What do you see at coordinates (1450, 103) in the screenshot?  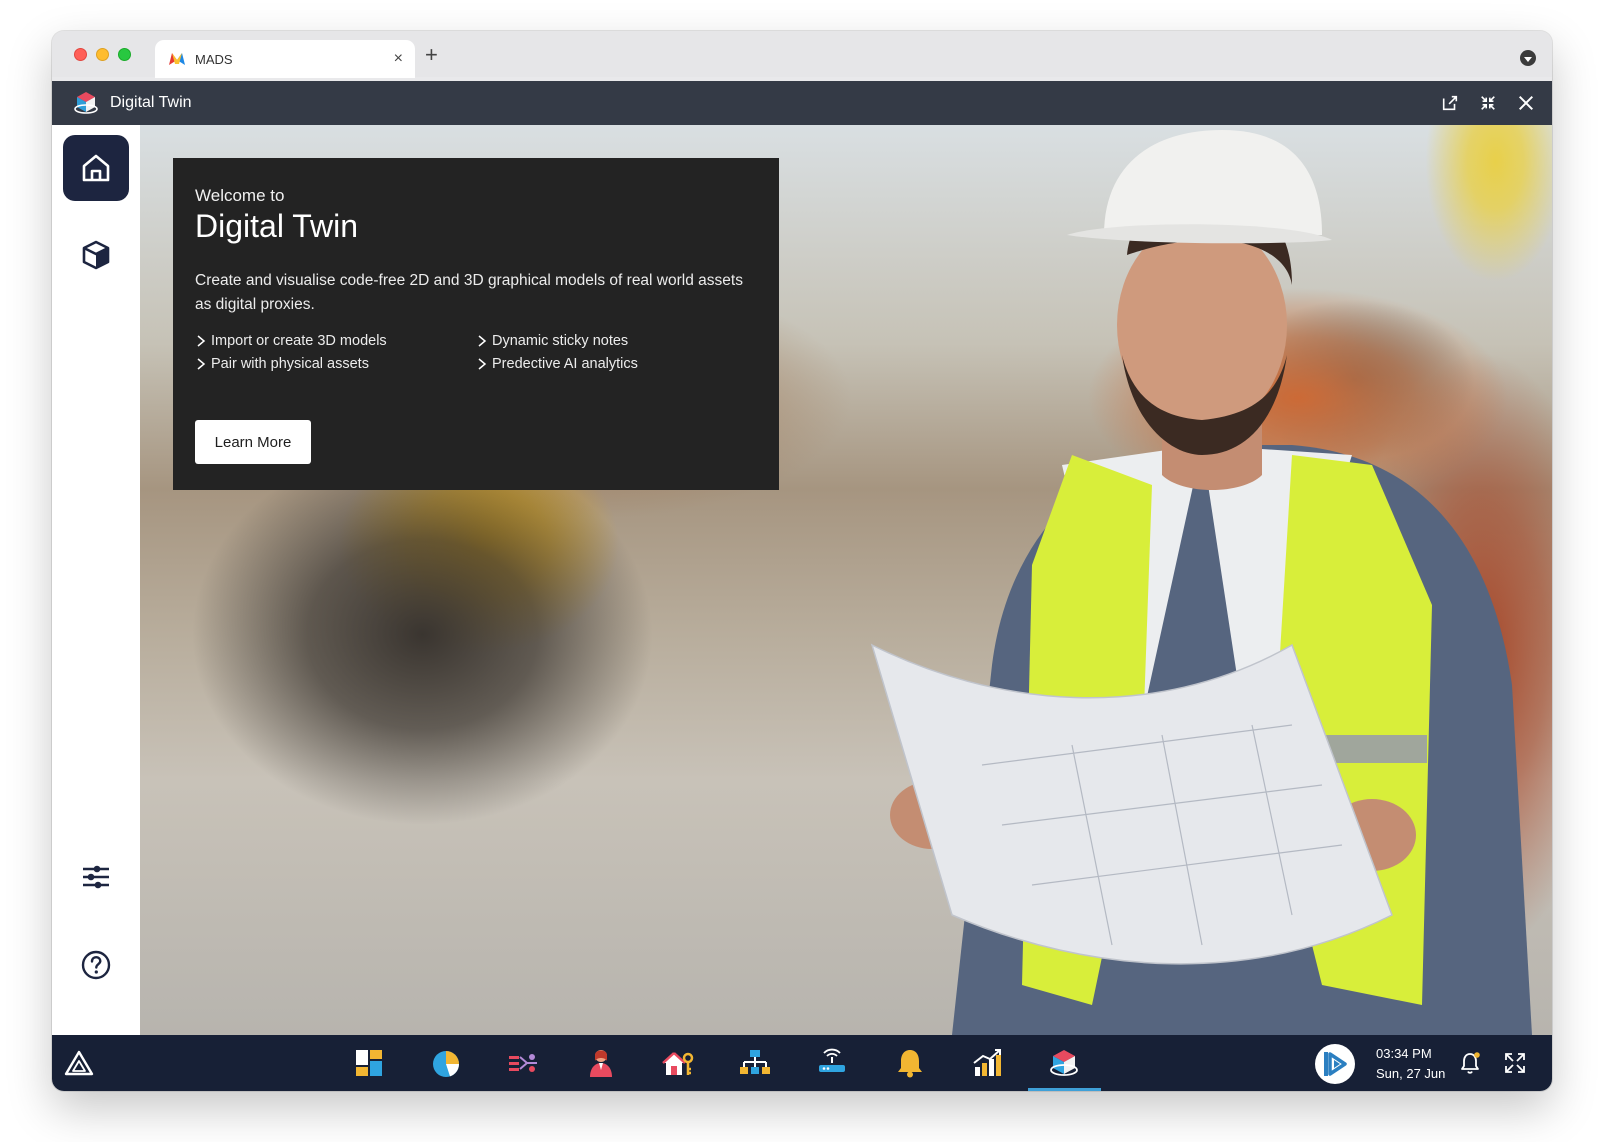 I see `popout-icon` at bounding box center [1450, 103].